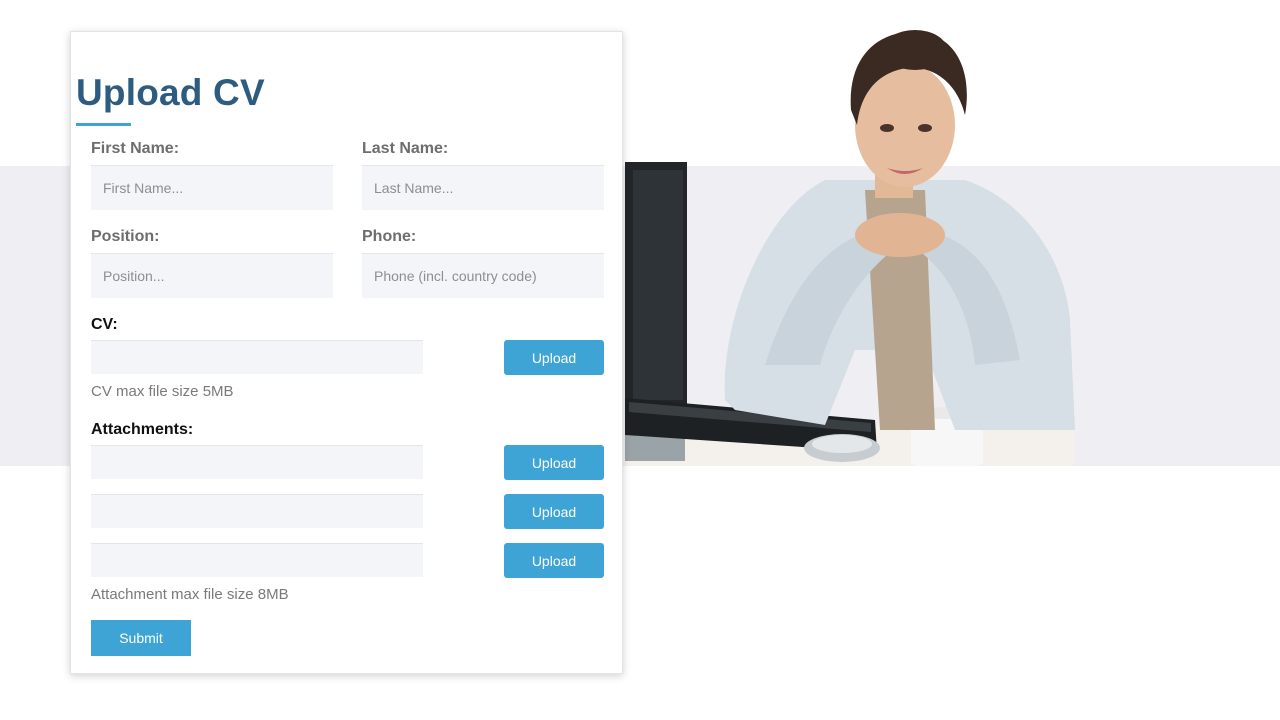 The width and height of the screenshot is (1280, 720). Describe the element at coordinates (389, 236) in the screenshot. I see `phone-label: Phone:` at that location.